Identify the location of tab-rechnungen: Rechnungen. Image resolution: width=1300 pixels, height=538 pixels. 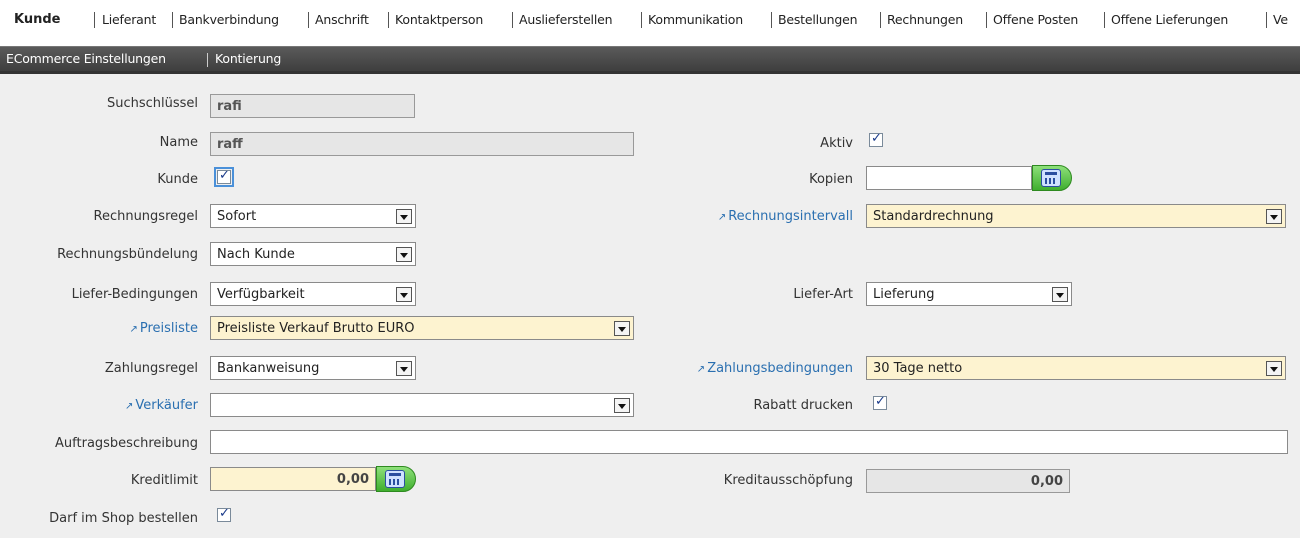
(925, 19).